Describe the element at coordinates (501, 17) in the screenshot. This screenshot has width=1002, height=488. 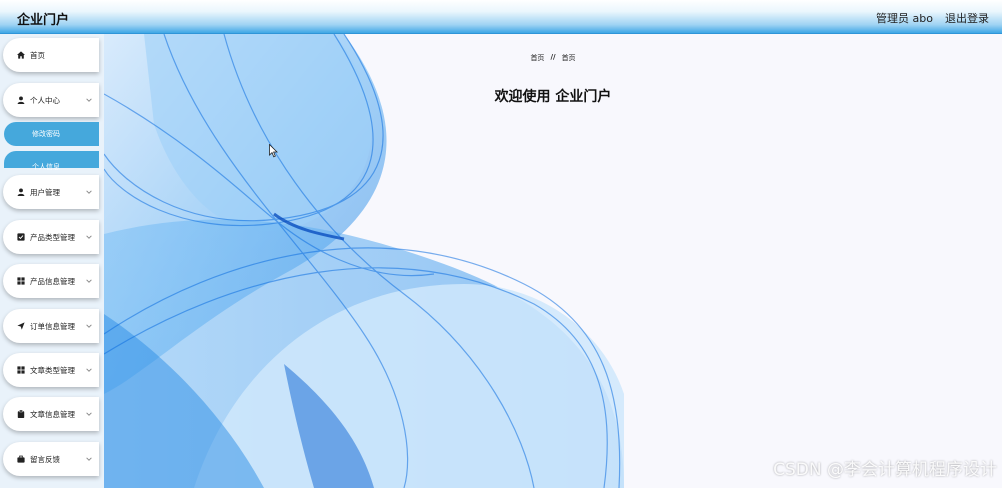
I see `top-header-bar: 企业门户 管理员 abo 退出登录` at that location.